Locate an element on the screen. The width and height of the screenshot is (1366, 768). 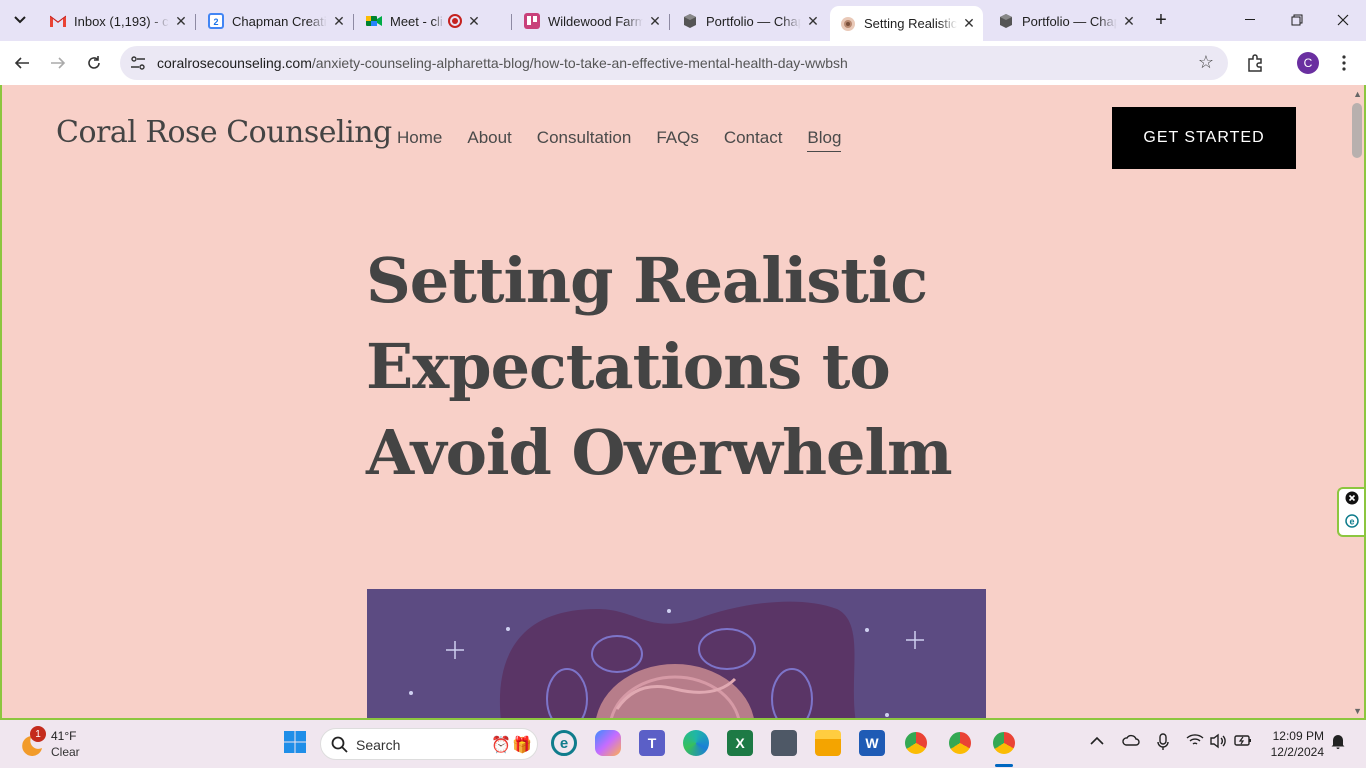
extension-widget: e is located at coordinates (1350, 512).